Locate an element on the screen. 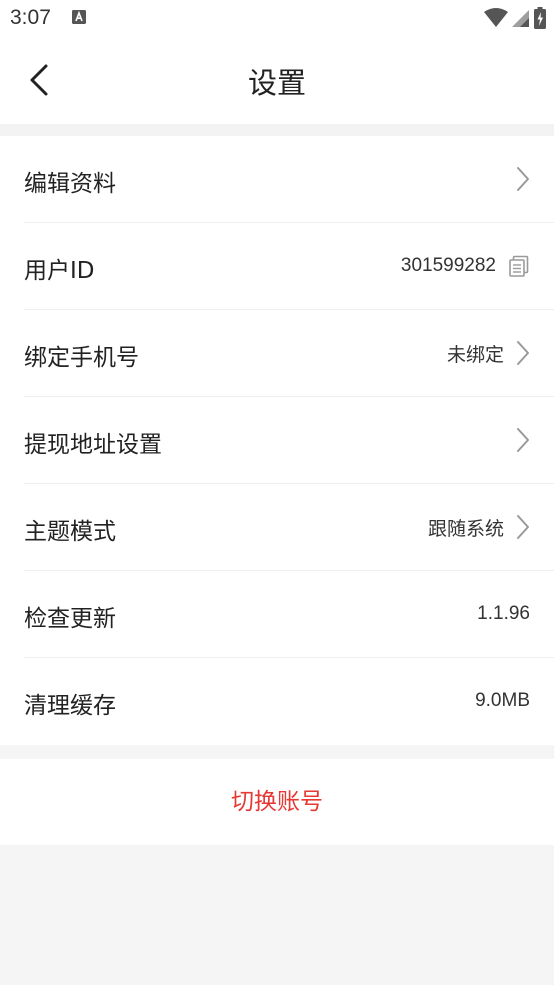 The width and height of the screenshot is (554, 985). status-time: 3:07 is located at coordinates (30, 17).